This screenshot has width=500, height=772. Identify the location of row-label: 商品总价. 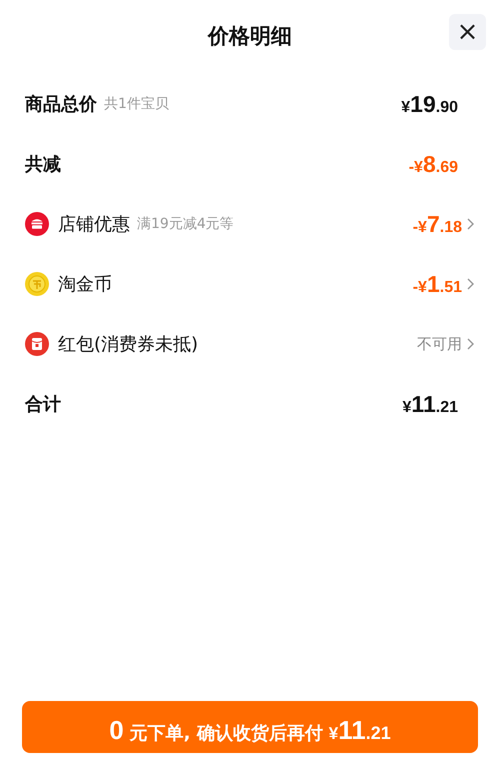
(61, 104).